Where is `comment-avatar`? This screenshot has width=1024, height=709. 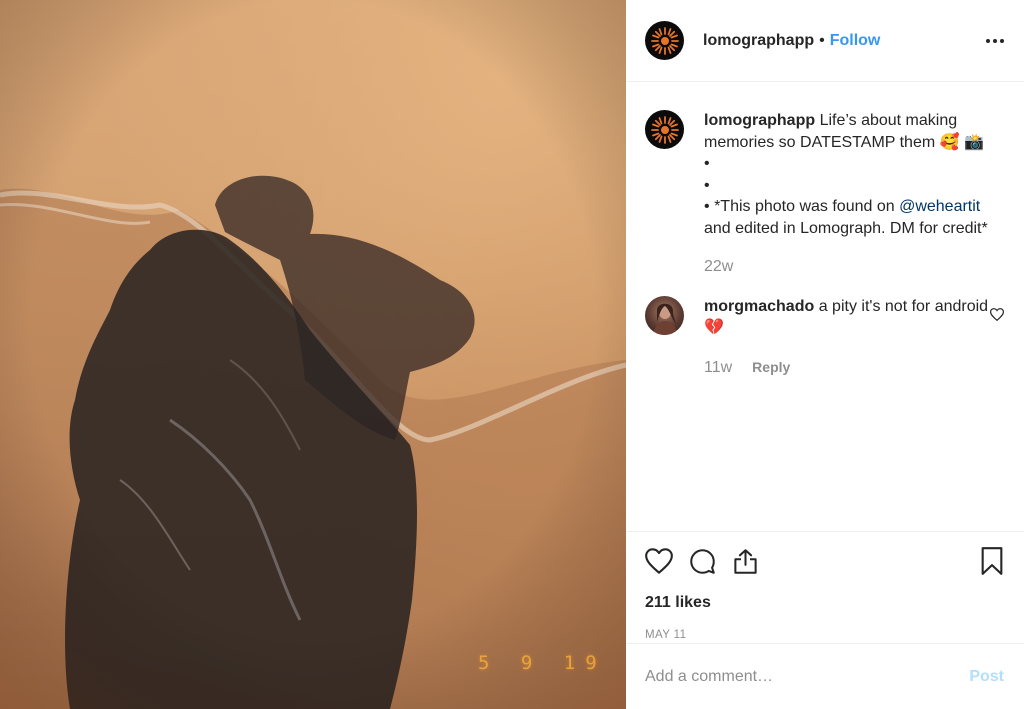 comment-avatar is located at coordinates (664, 315).